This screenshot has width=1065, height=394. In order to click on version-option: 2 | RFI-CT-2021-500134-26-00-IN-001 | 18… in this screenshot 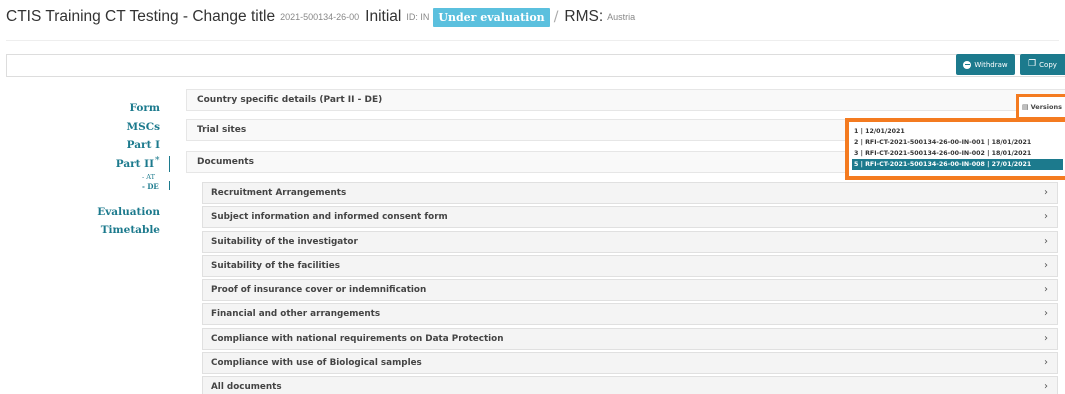, I will do `click(957, 142)`.